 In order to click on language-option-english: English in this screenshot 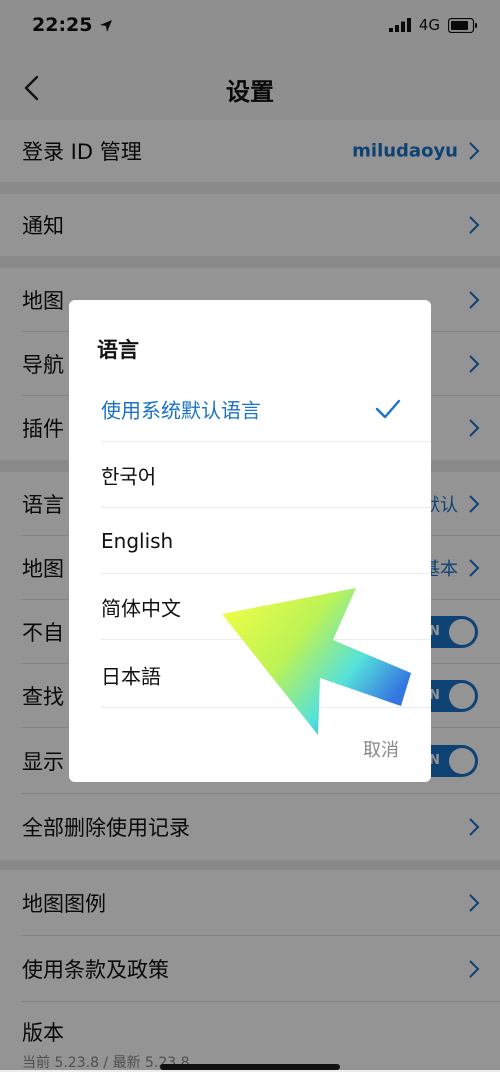, I will do `click(250, 541)`.